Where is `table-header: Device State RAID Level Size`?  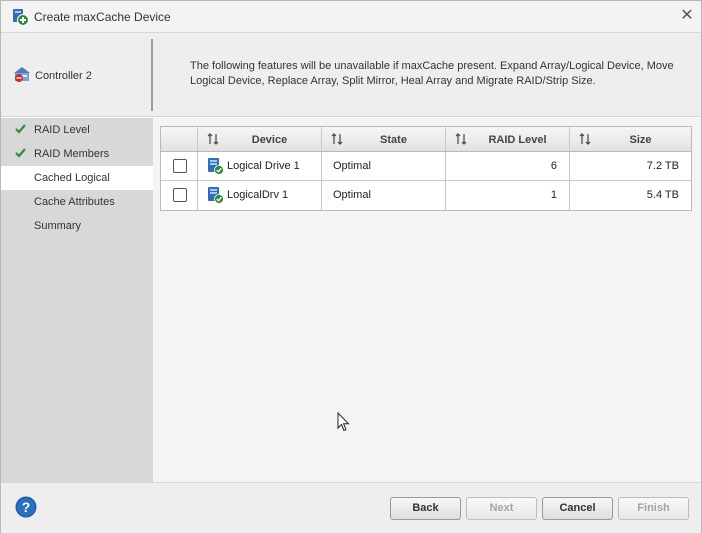
table-header: Device State RAID Level Size is located at coordinates (426, 139).